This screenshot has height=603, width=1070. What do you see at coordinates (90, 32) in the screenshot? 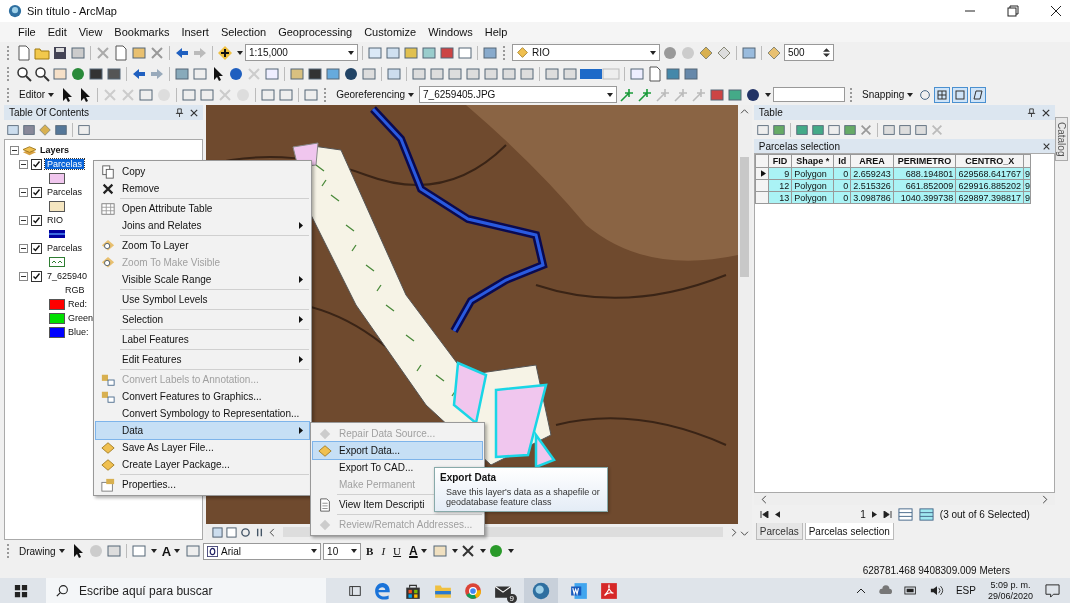
I see `menu-item: View` at bounding box center [90, 32].